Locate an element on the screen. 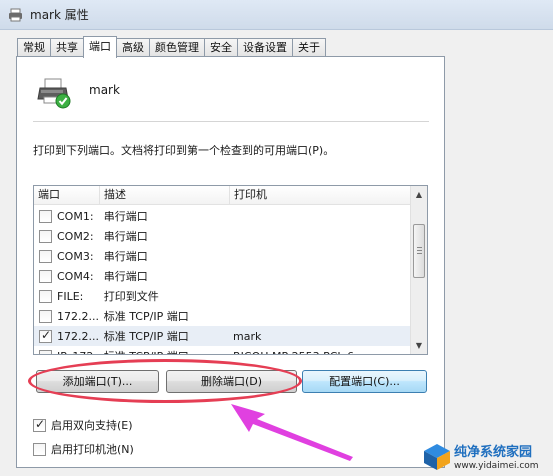 Image resolution: width=553 pixels, height=476 pixels. printer-name: mark is located at coordinates (104, 90).